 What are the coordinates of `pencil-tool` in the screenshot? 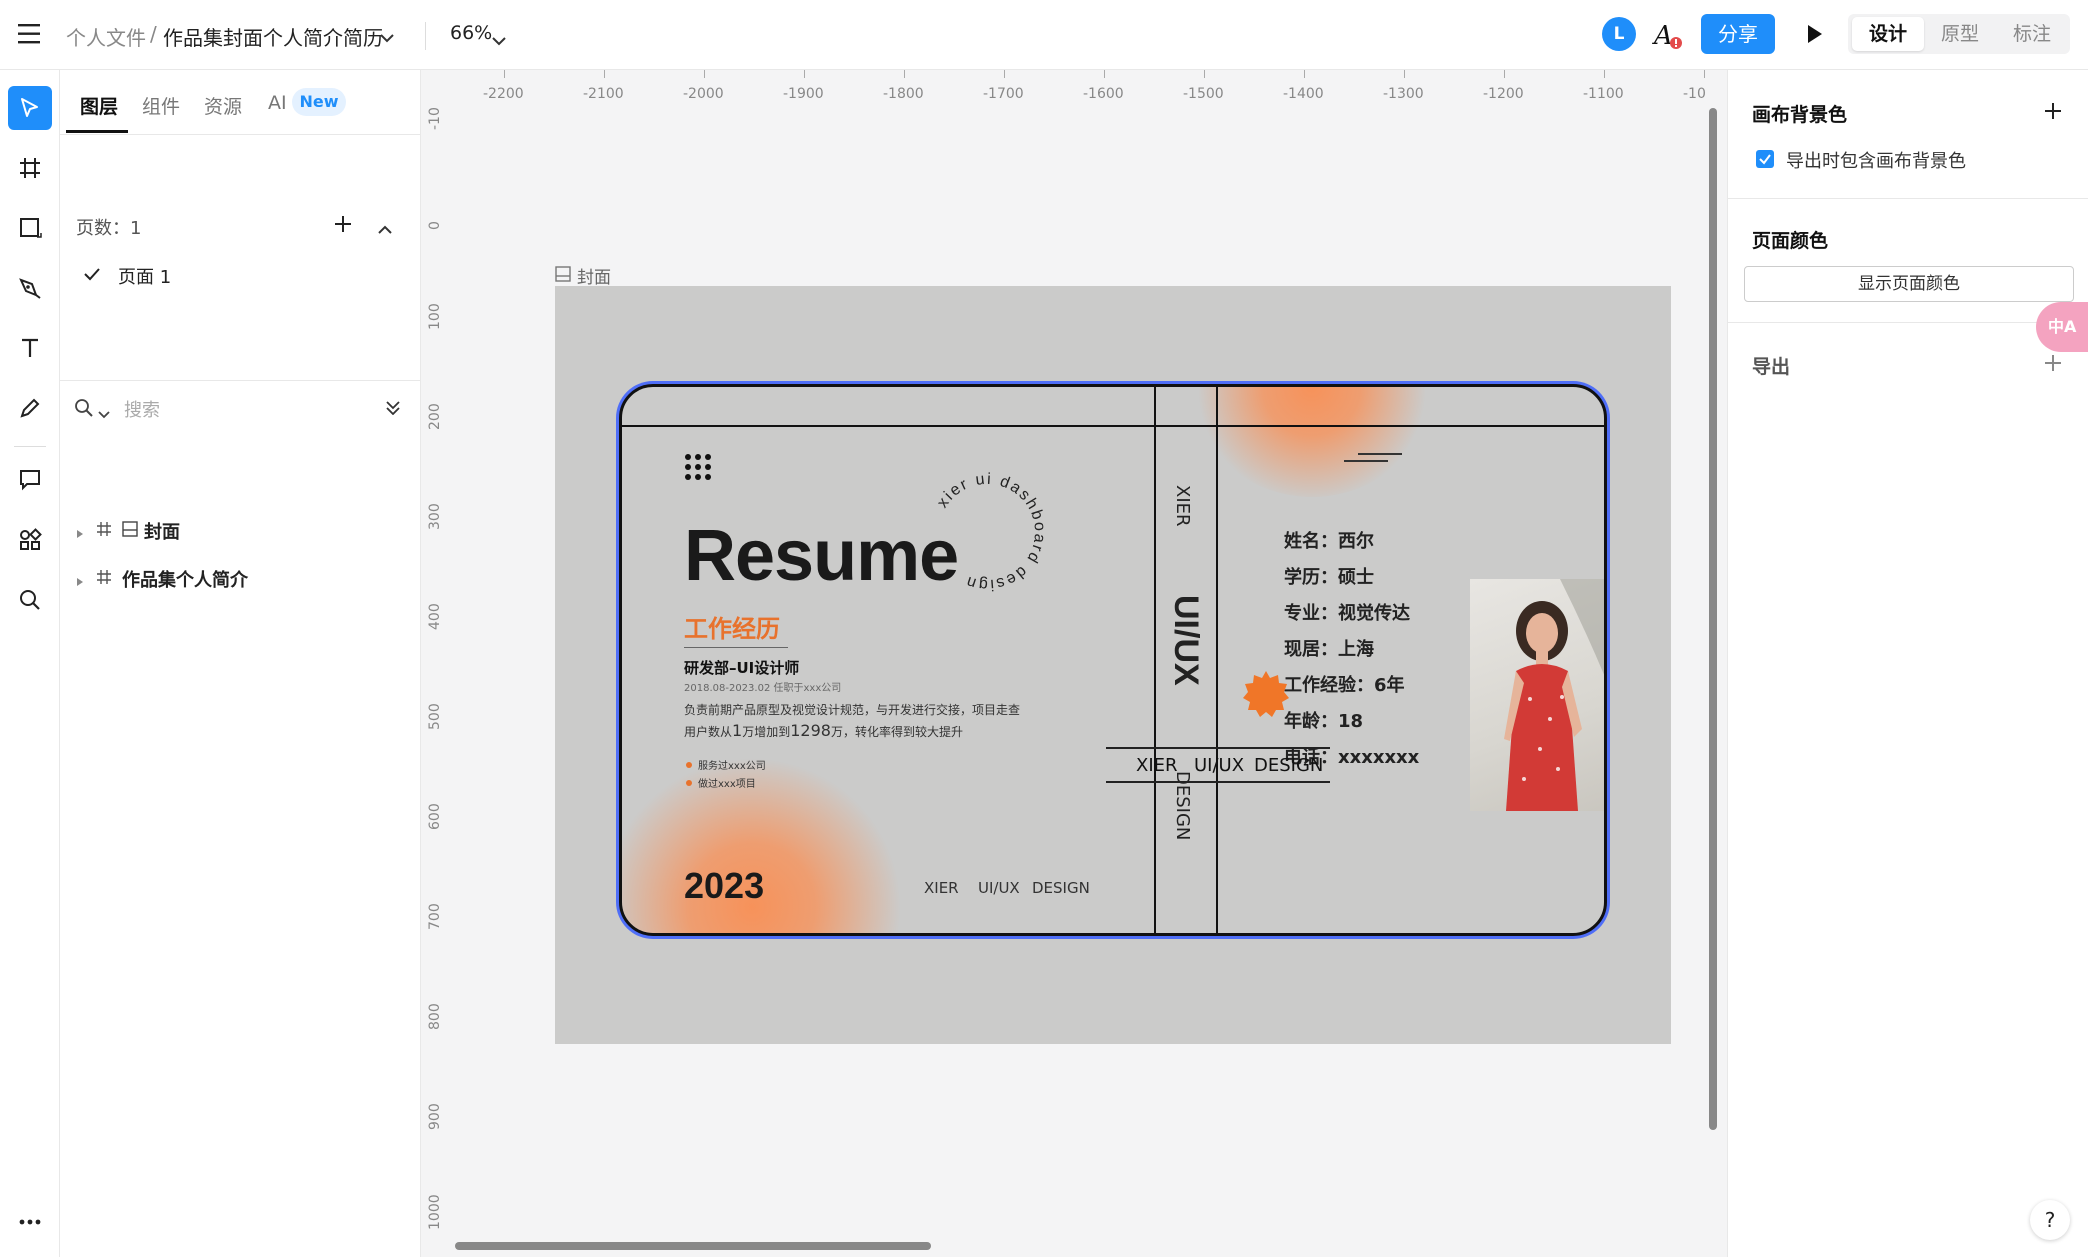 It's located at (30, 408).